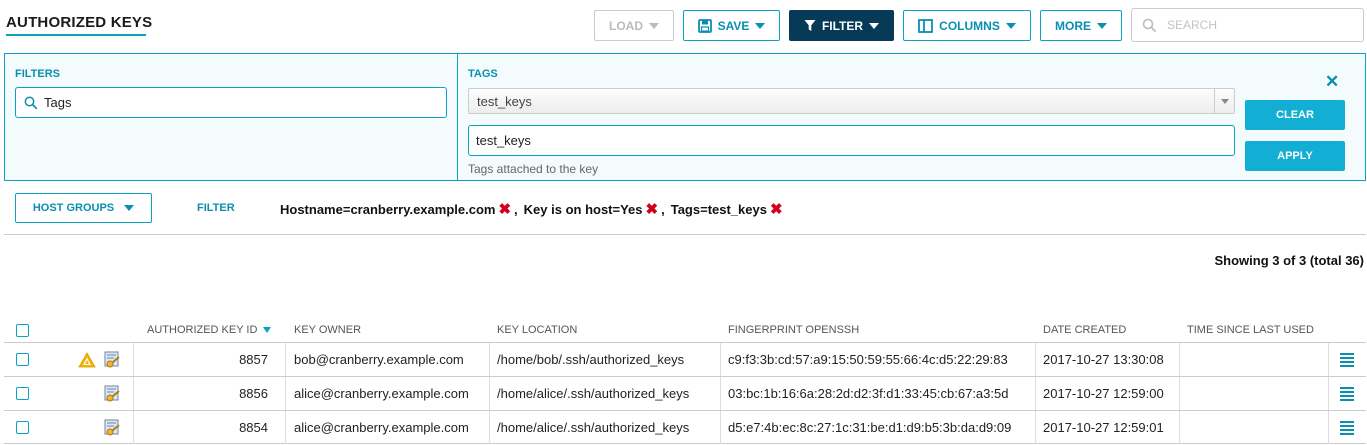 The height and width of the screenshot is (445, 1367). Describe the element at coordinates (851, 140) in the screenshot. I see `tags-value-field: test_keys` at that location.